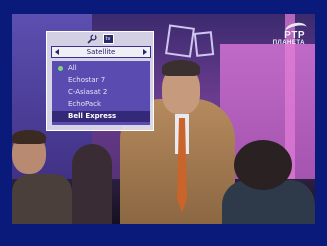 The height and width of the screenshot is (246, 327). I want to click on audience-member-right-head, so click(263, 165).